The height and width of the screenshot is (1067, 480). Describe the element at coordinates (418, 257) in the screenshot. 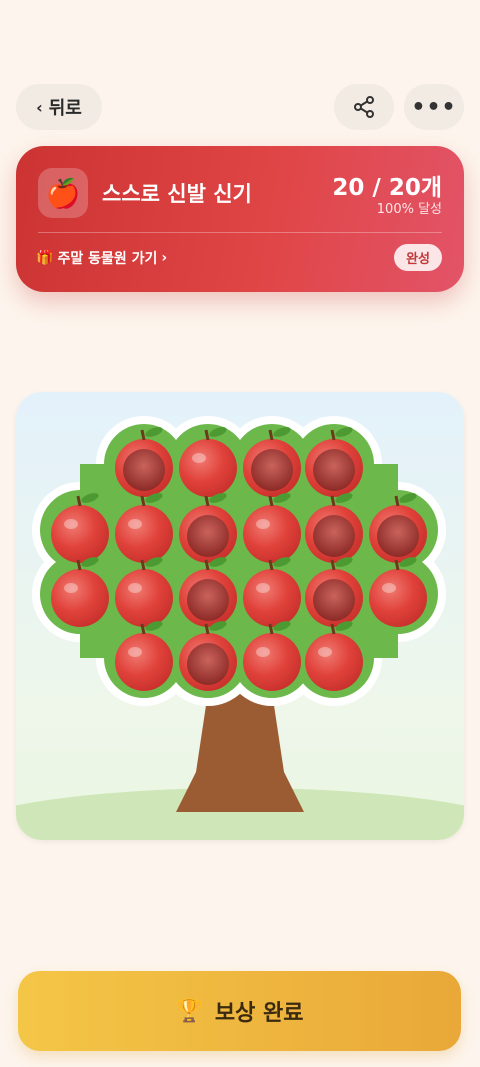

I see `status-badge: 완성` at that location.